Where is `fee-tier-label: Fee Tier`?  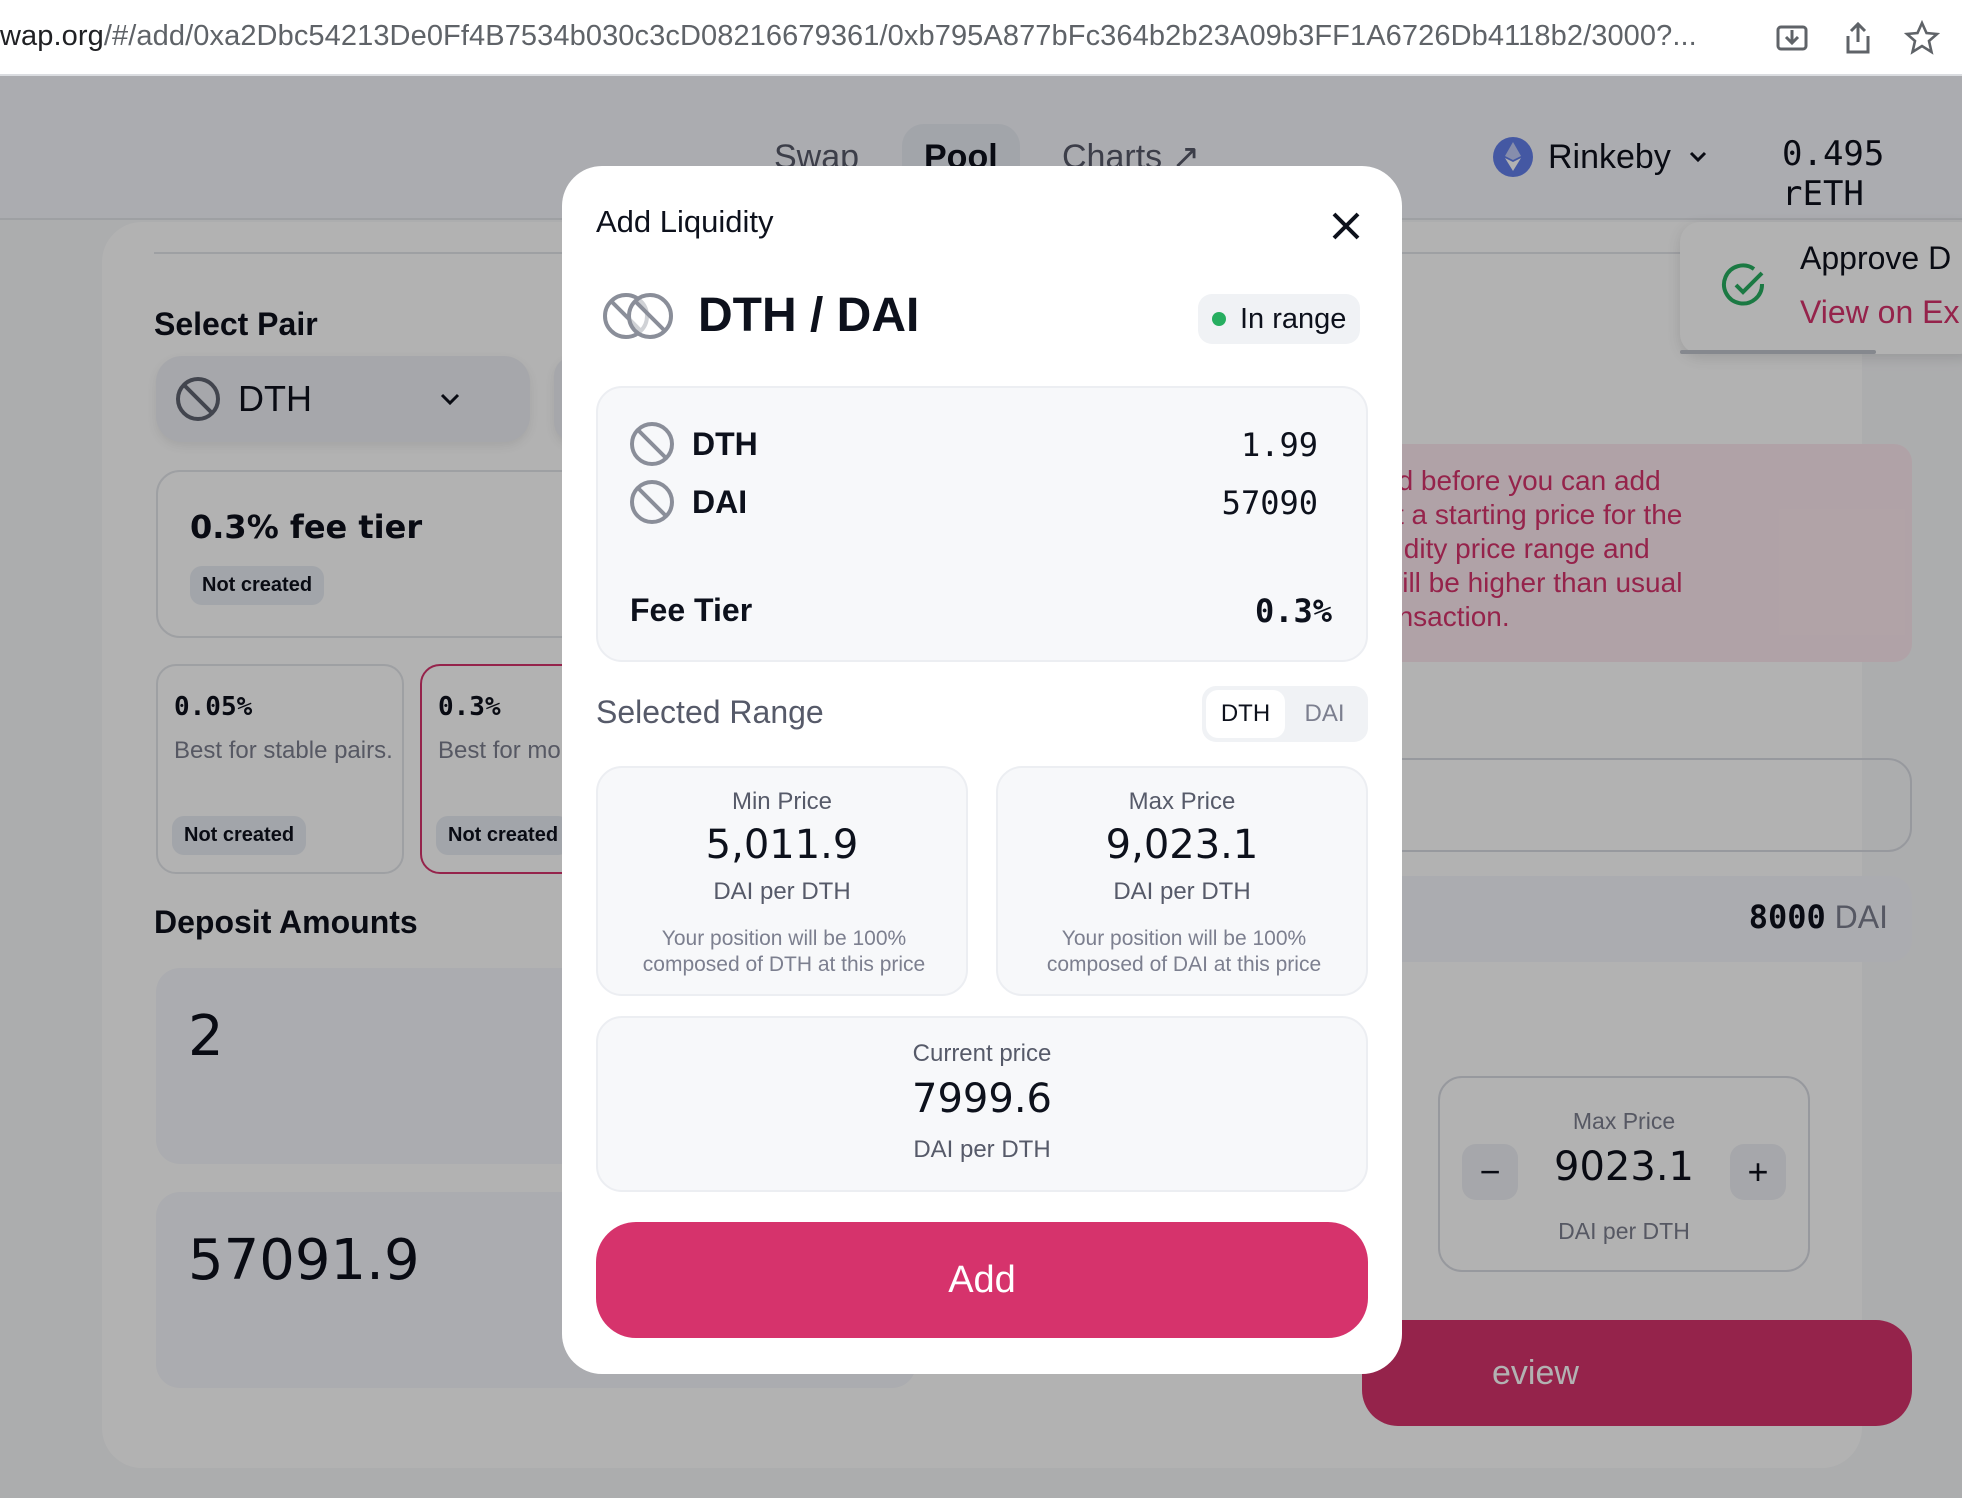
fee-tier-label: Fee Tier is located at coordinates (691, 610).